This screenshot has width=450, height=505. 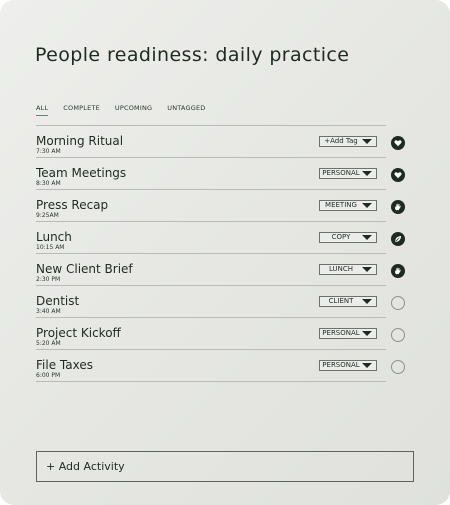 I want to click on leaf-icon, so click(x=398, y=238).